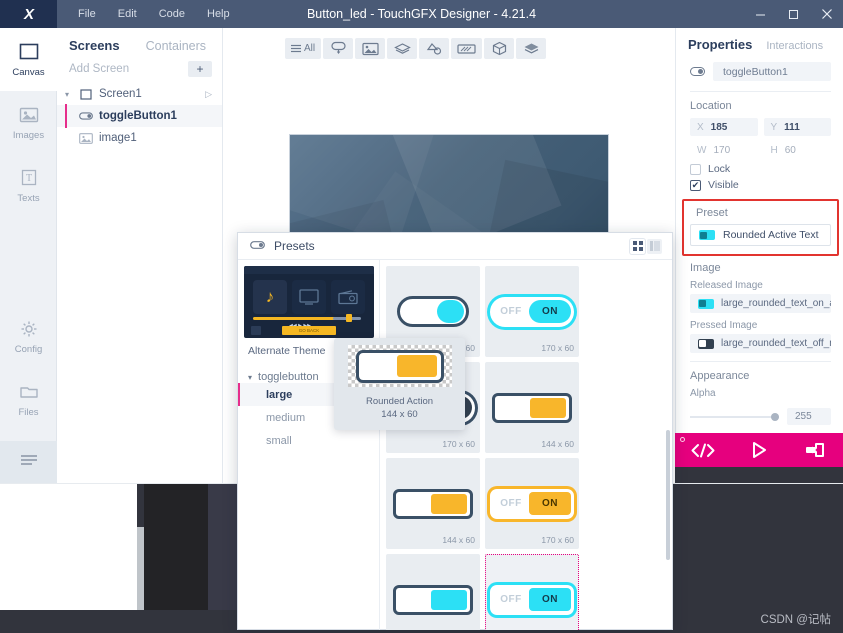 This screenshot has height=633, width=843. I want to click on rail-item-config: Config, so click(28, 336).